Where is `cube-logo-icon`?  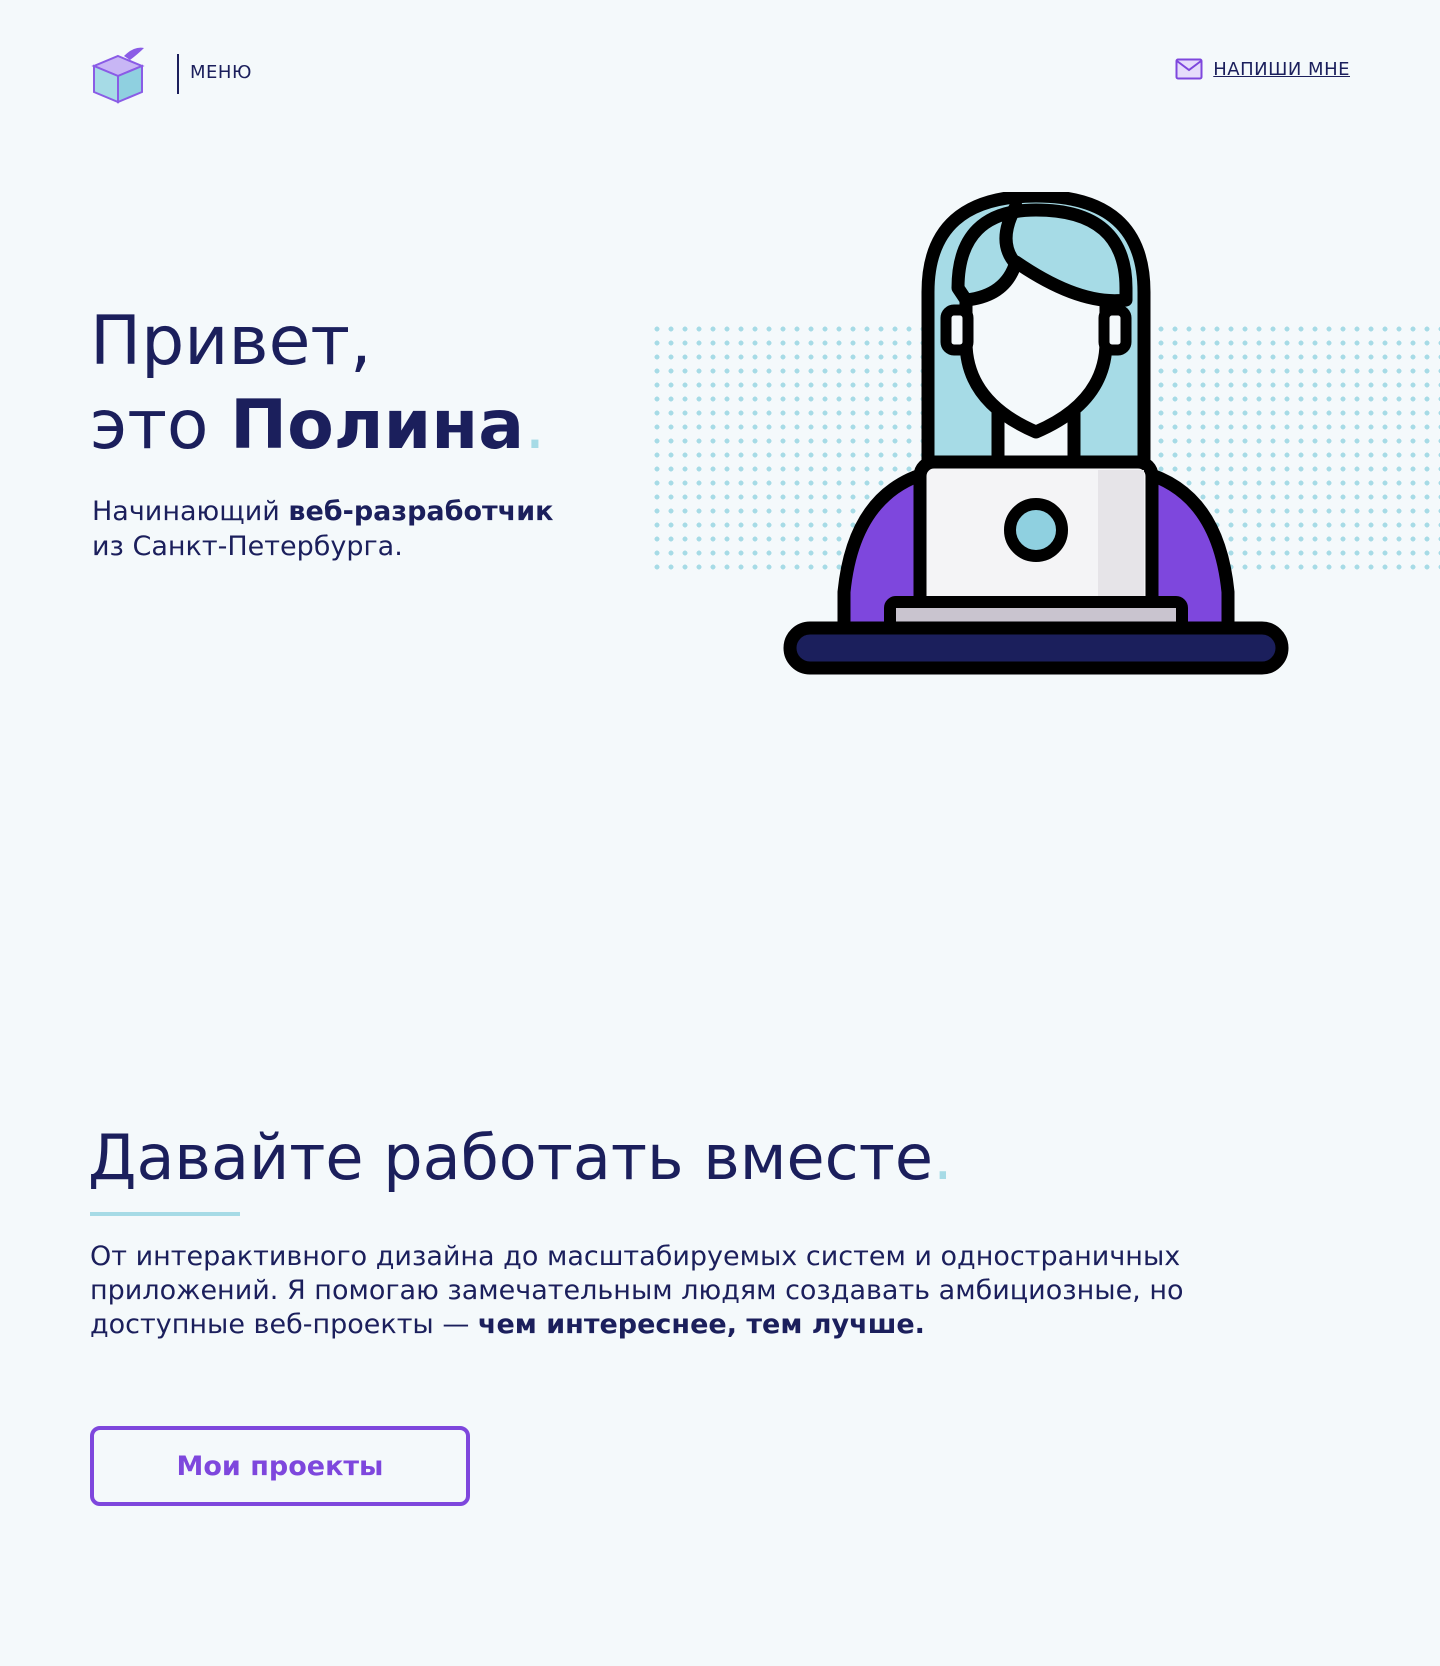
cube-logo-icon is located at coordinates (118, 74).